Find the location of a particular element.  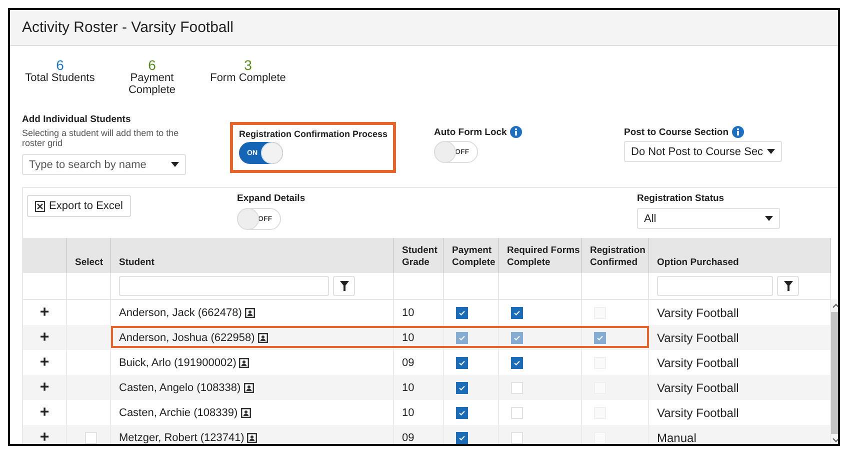

student-name: Casten, Archie (108339) is located at coordinates (178, 412).